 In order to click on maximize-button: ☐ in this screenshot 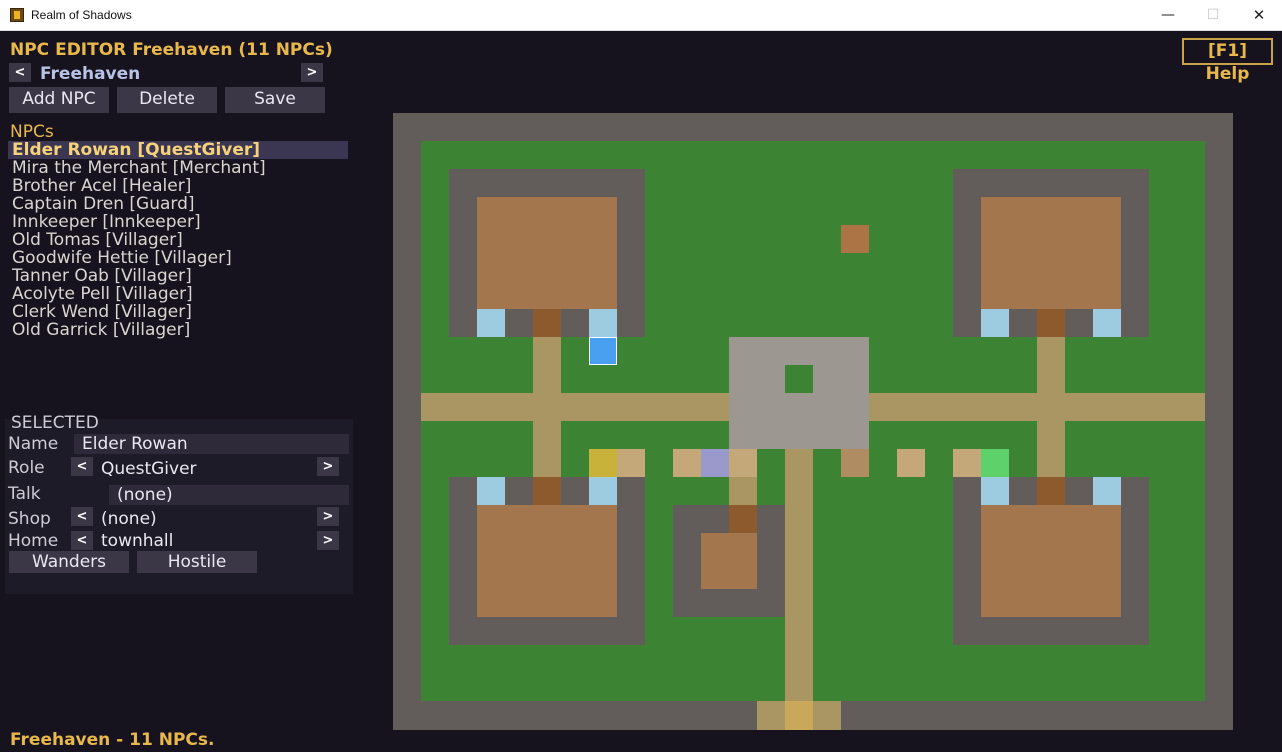, I will do `click(1213, 15)`.